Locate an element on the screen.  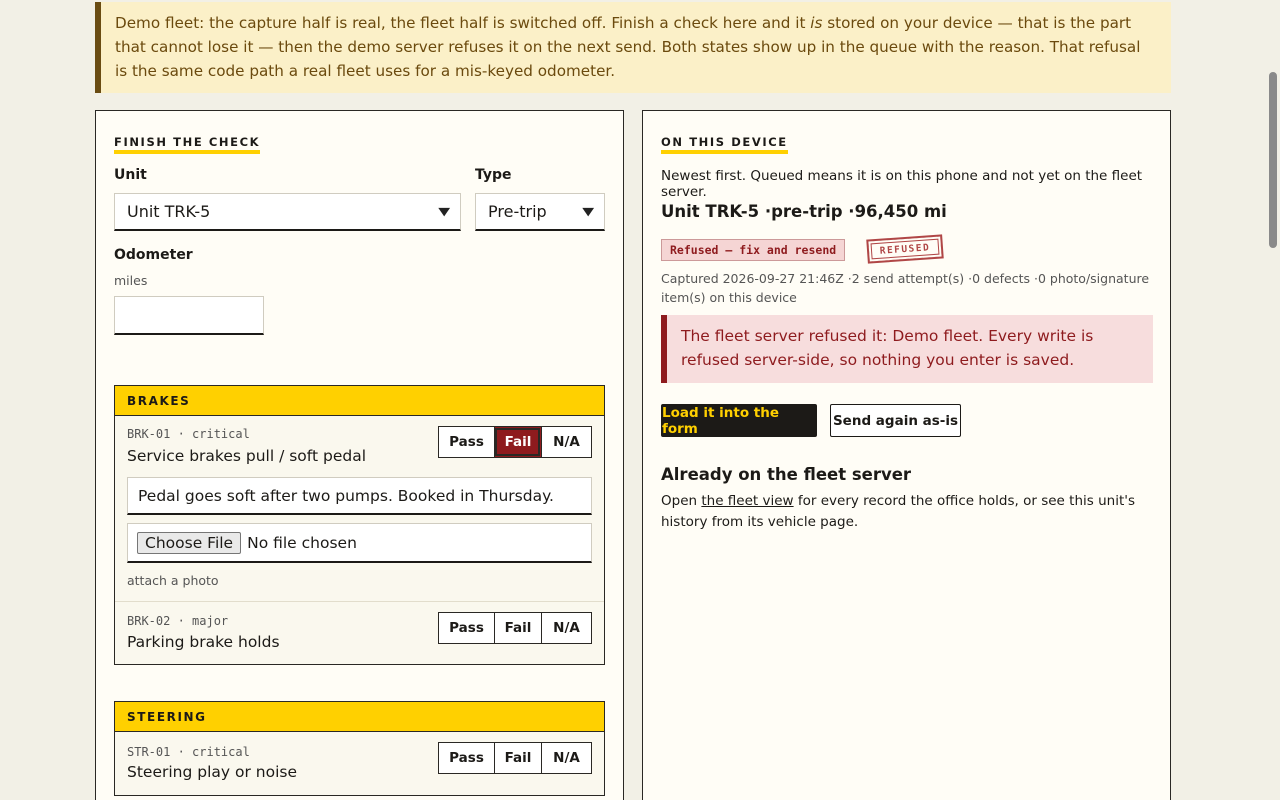
item-code: STR-01 · critical is located at coordinates (188, 752).